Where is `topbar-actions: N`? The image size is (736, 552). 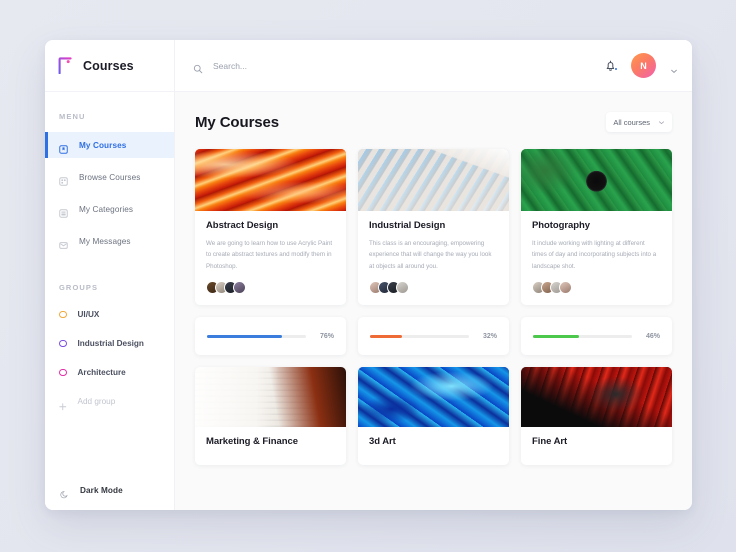
topbar-actions: N is located at coordinates (641, 65).